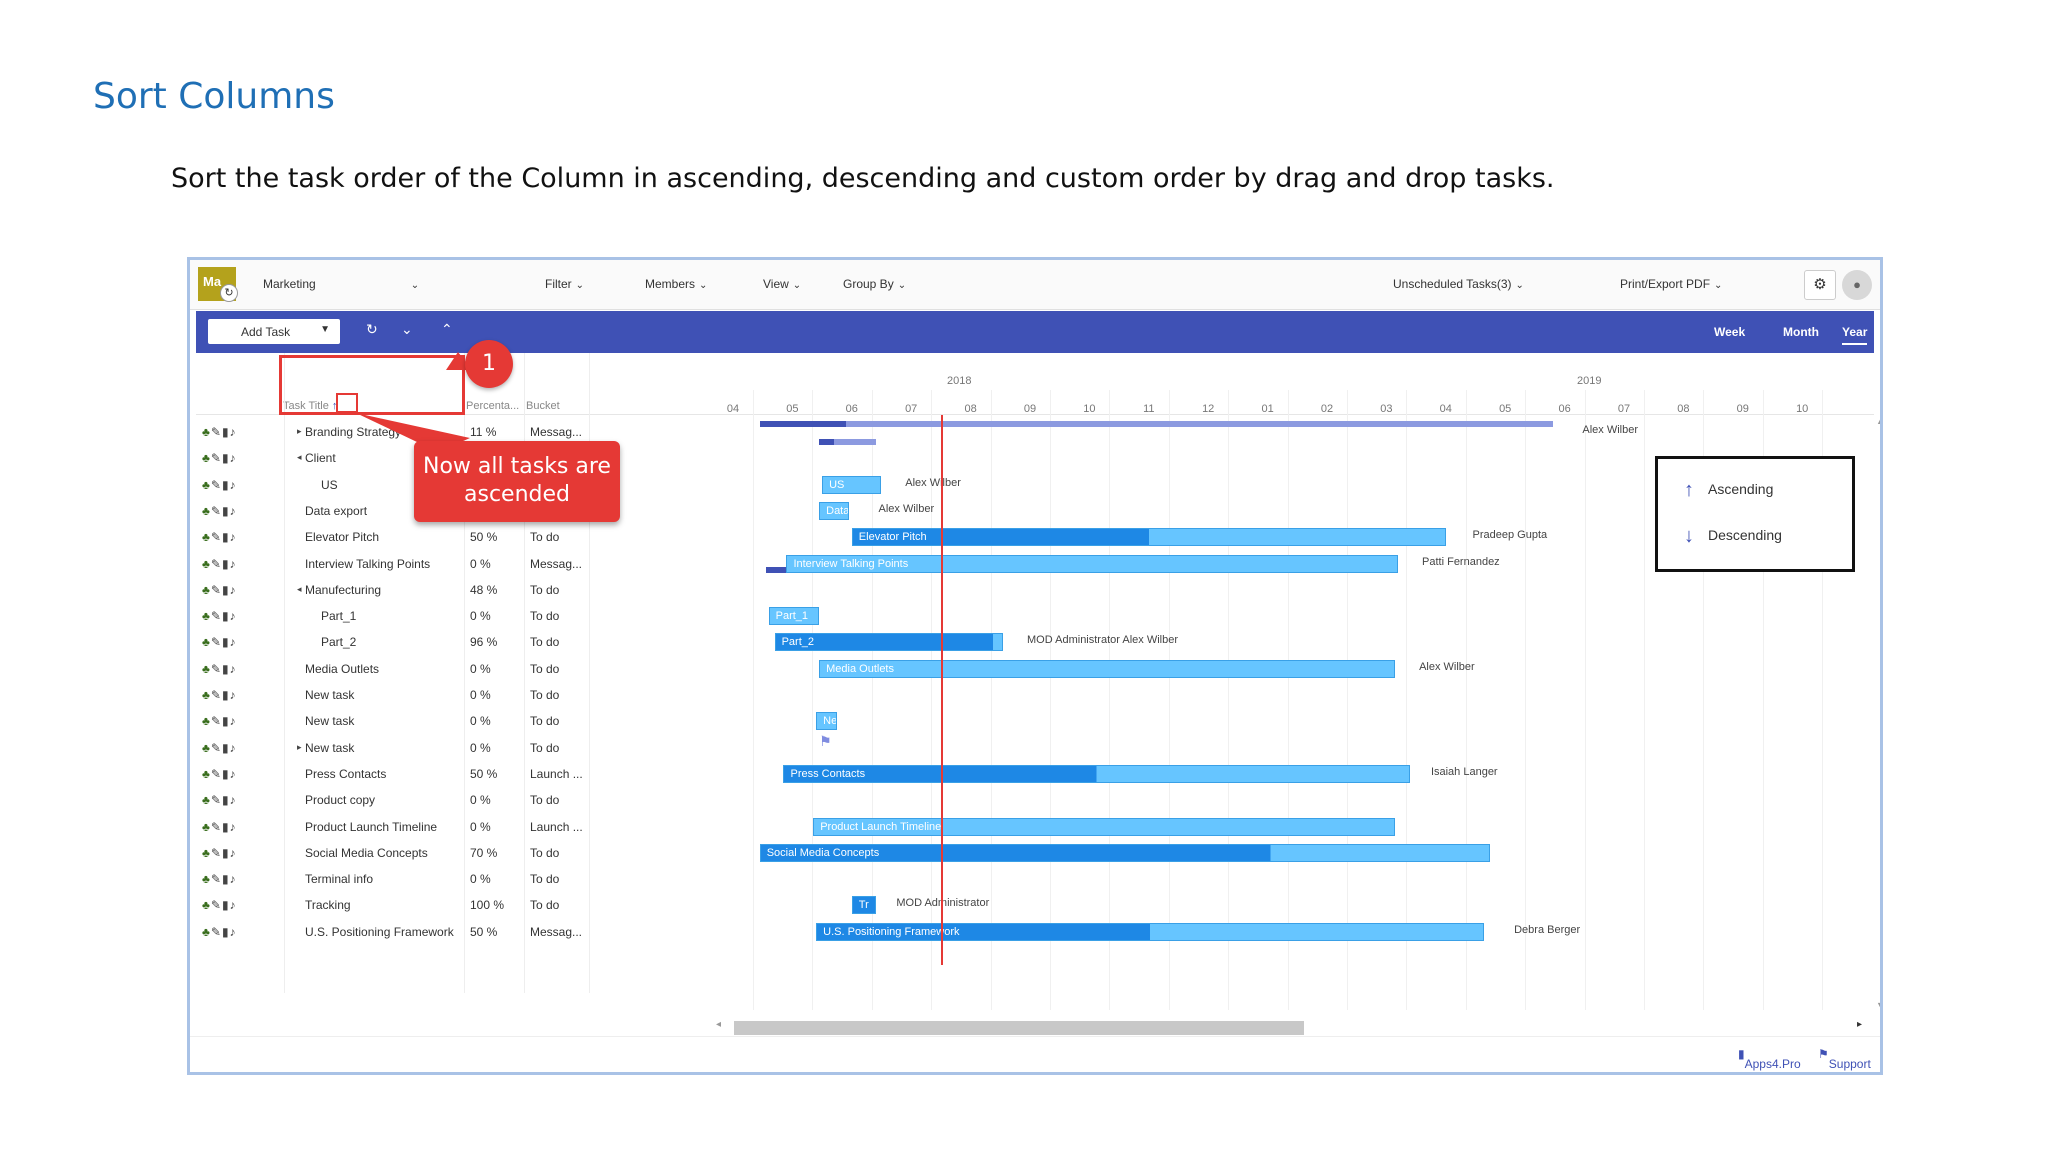  What do you see at coordinates (414, 402) in the screenshot?
I see `callout-connector` at bounding box center [414, 402].